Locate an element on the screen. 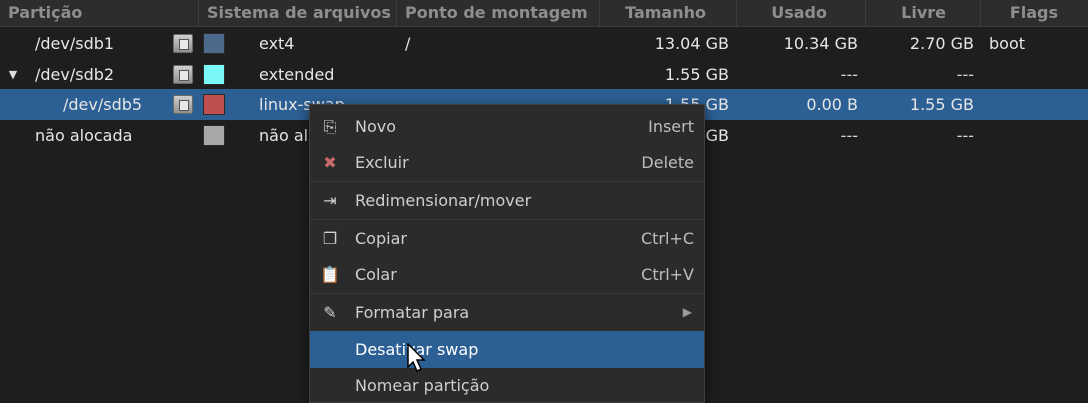 This screenshot has height=403, width=1088. size: 1.55 GB is located at coordinates (696, 74).